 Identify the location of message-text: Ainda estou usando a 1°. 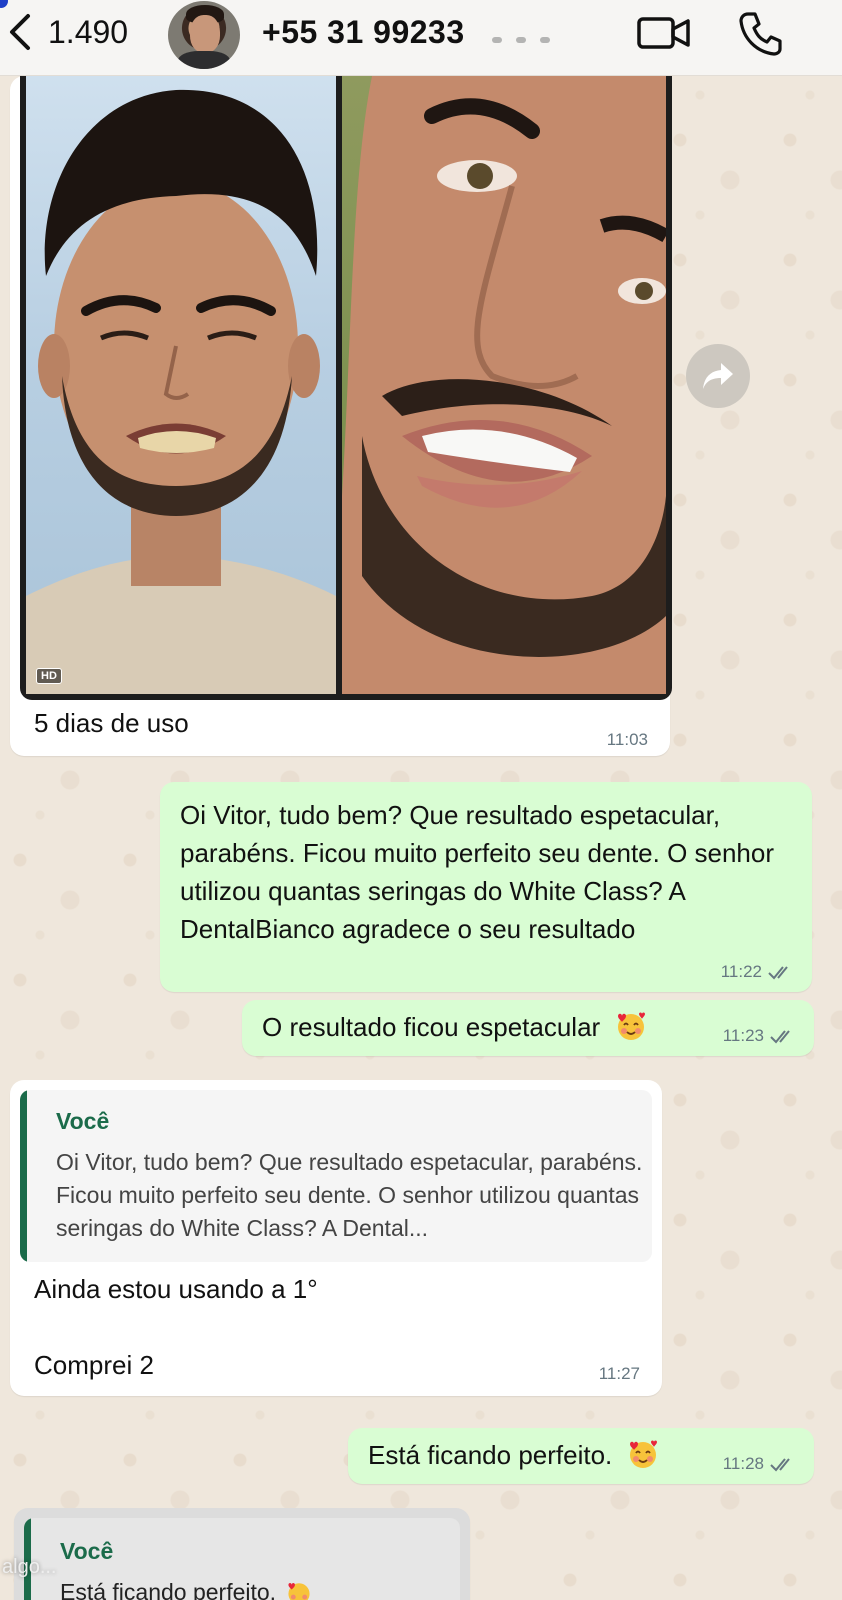
(176, 1289).